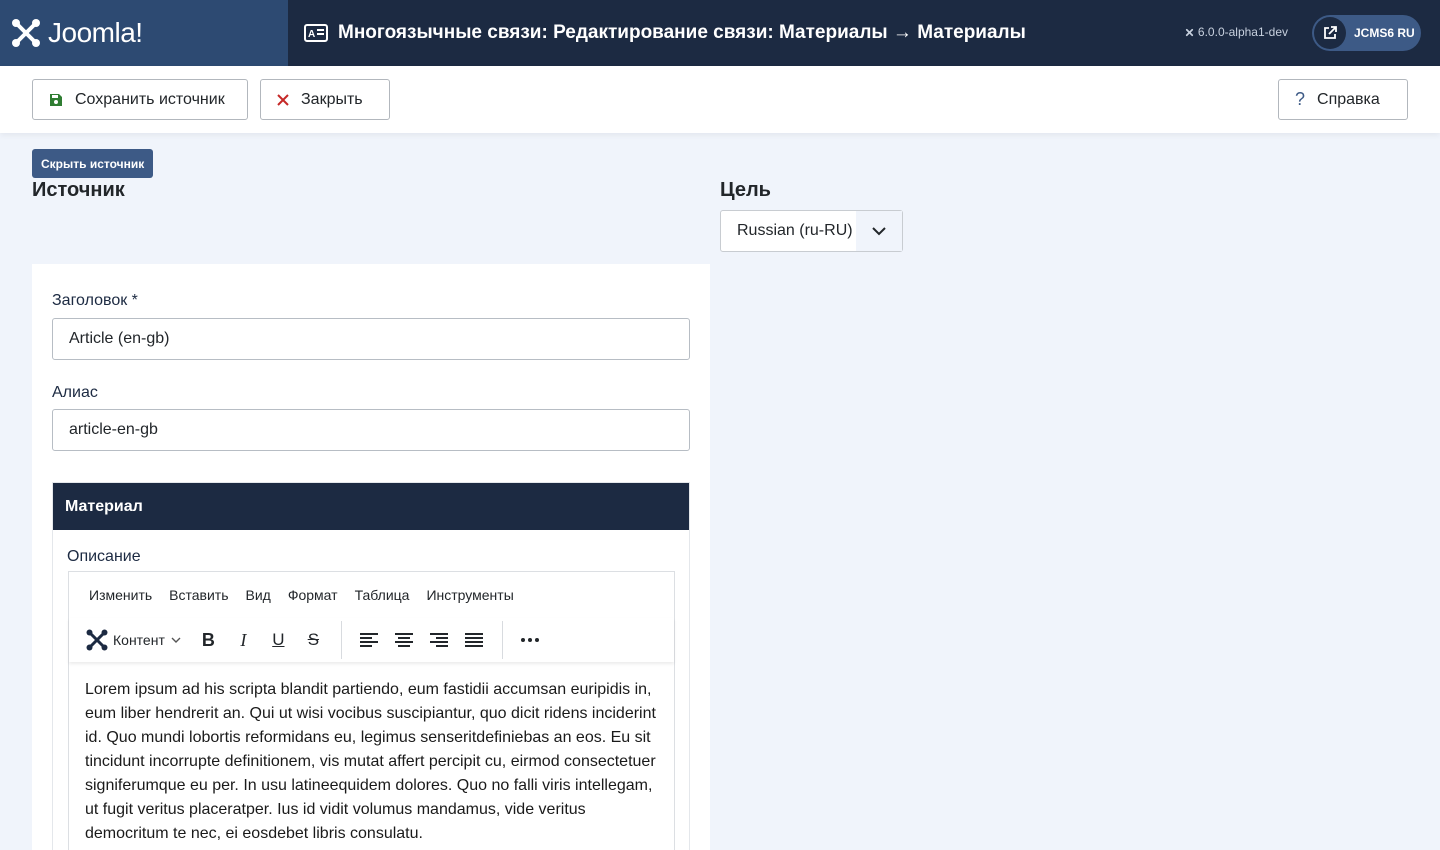 The height and width of the screenshot is (850, 1440). What do you see at coordinates (78, 190) in the screenshot?
I see `source-heading: Источник` at bounding box center [78, 190].